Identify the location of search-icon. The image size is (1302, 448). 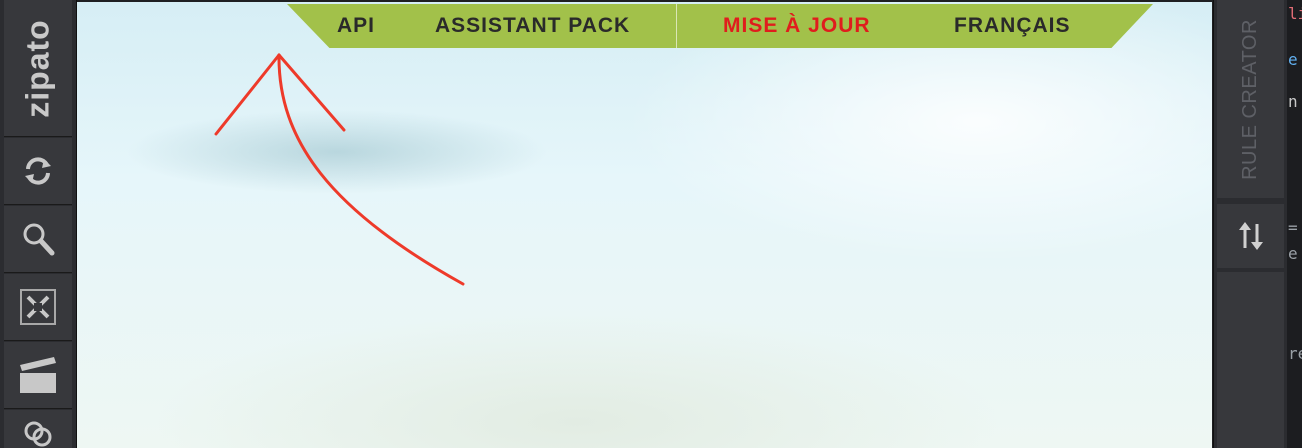
(39, 239).